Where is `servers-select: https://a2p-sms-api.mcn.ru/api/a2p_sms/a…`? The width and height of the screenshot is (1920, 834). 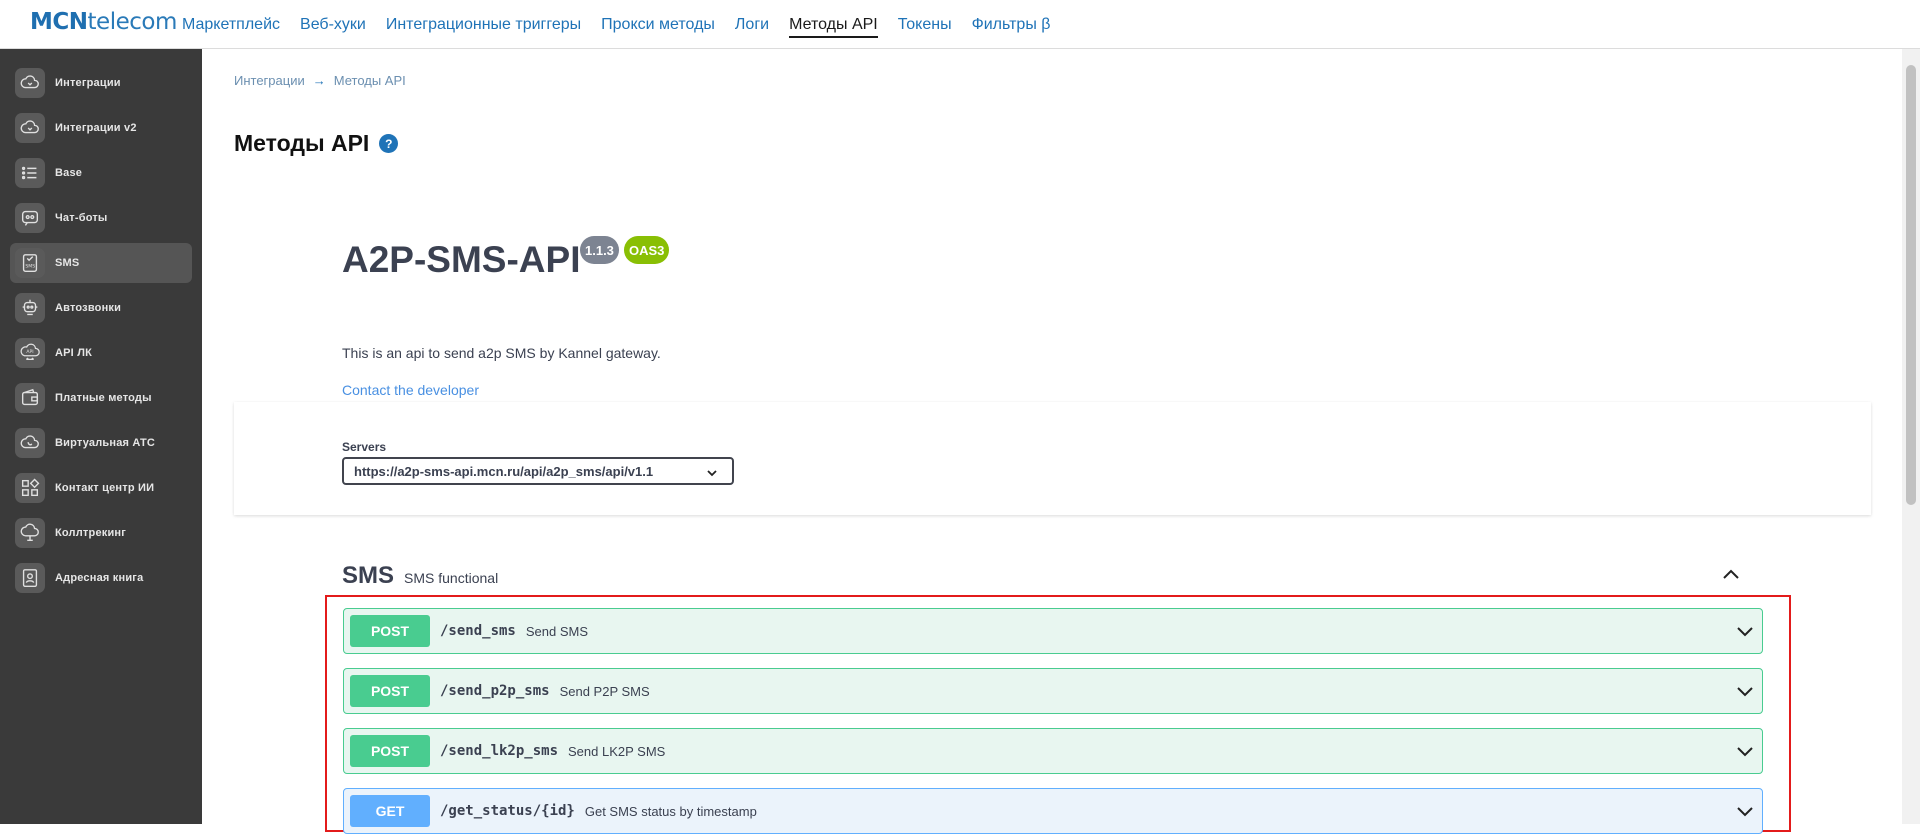 servers-select: https://a2p-sms-api.mcn.ru/api/a2p_sms/a… is located at coordinates (538, 471).